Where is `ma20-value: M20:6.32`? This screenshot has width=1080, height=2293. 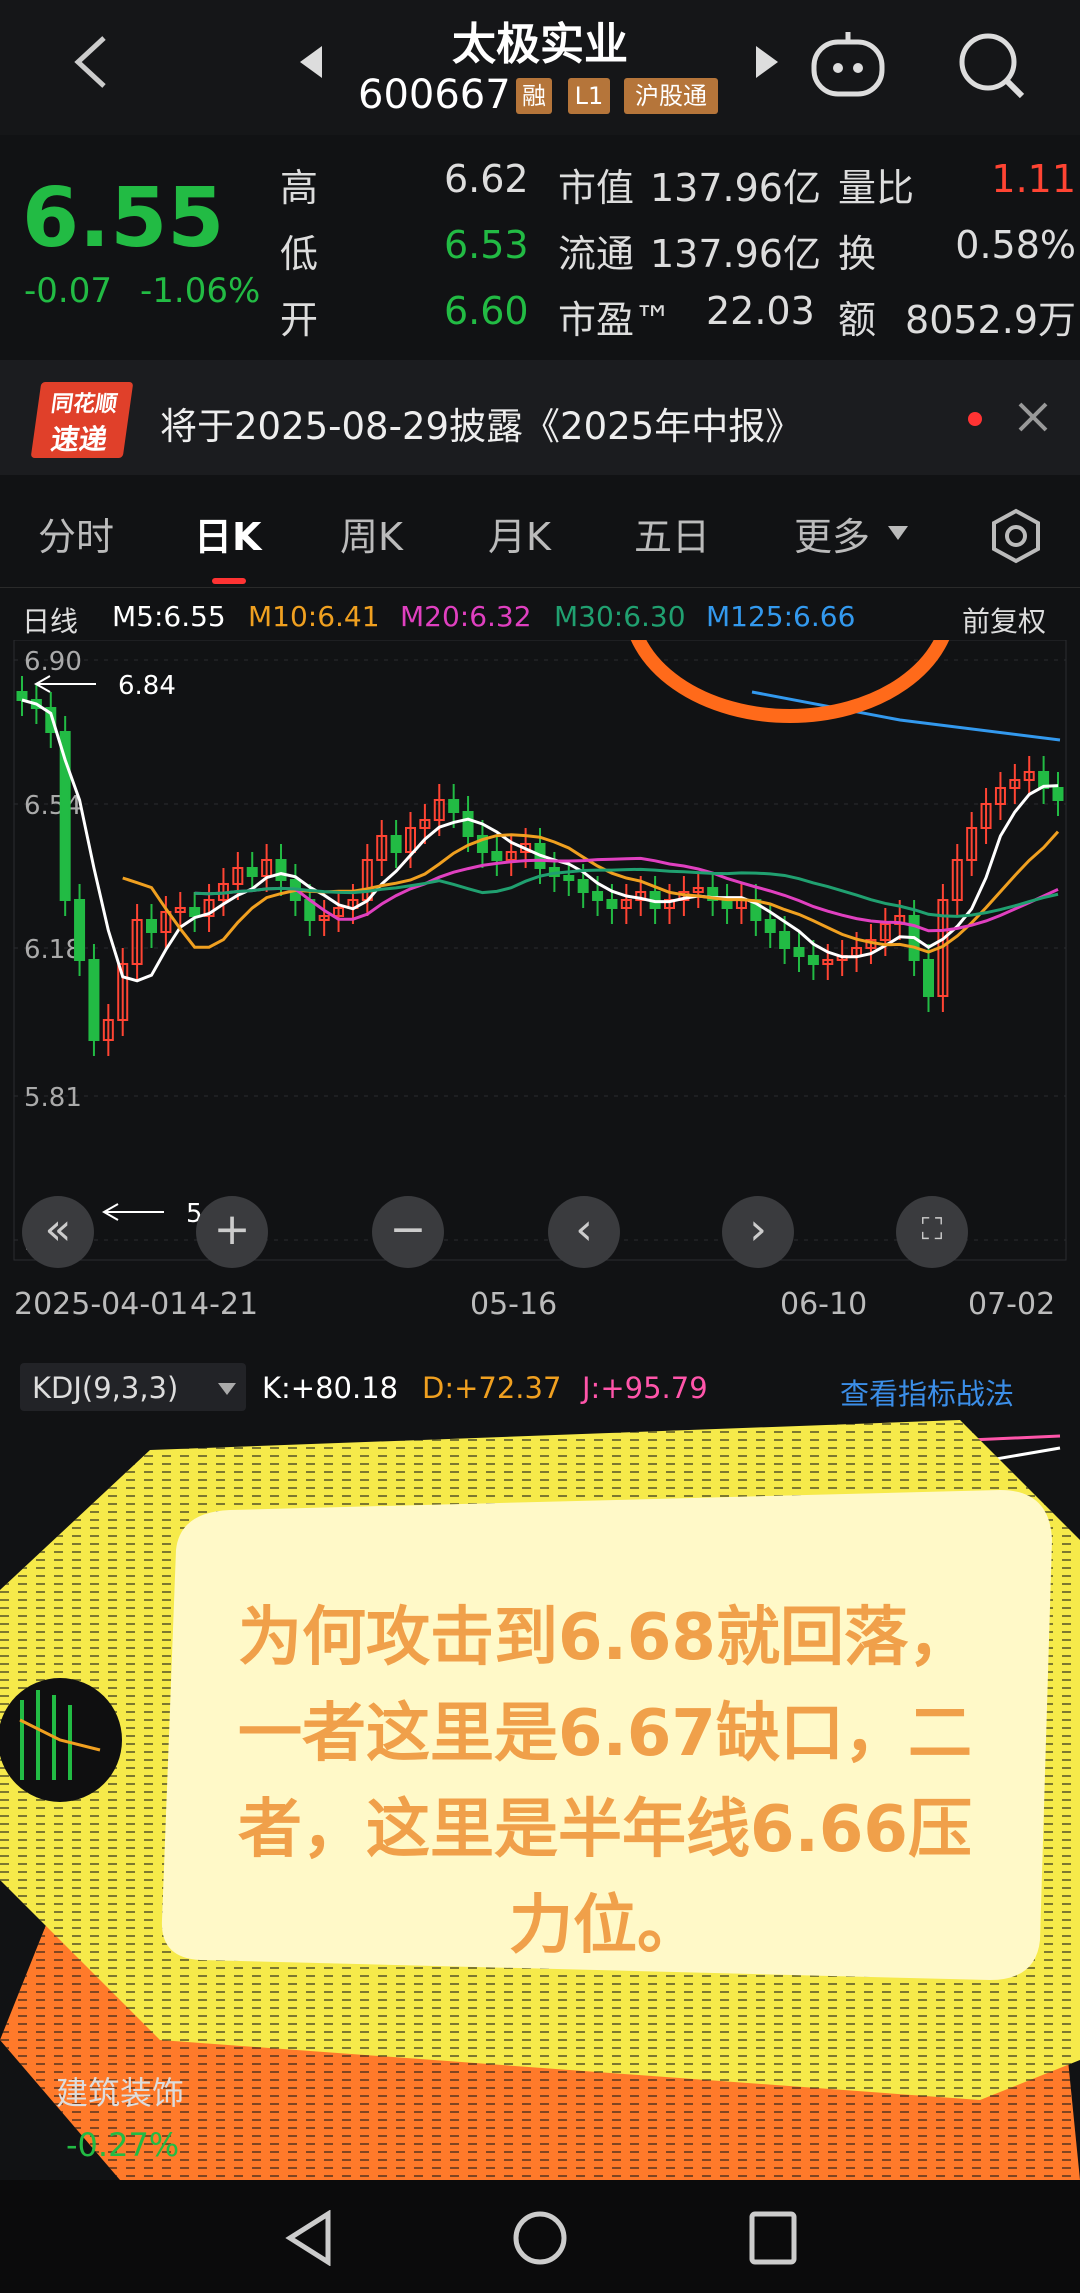
ma20-value: M20:6.32 is located at coordinates (466, 616).